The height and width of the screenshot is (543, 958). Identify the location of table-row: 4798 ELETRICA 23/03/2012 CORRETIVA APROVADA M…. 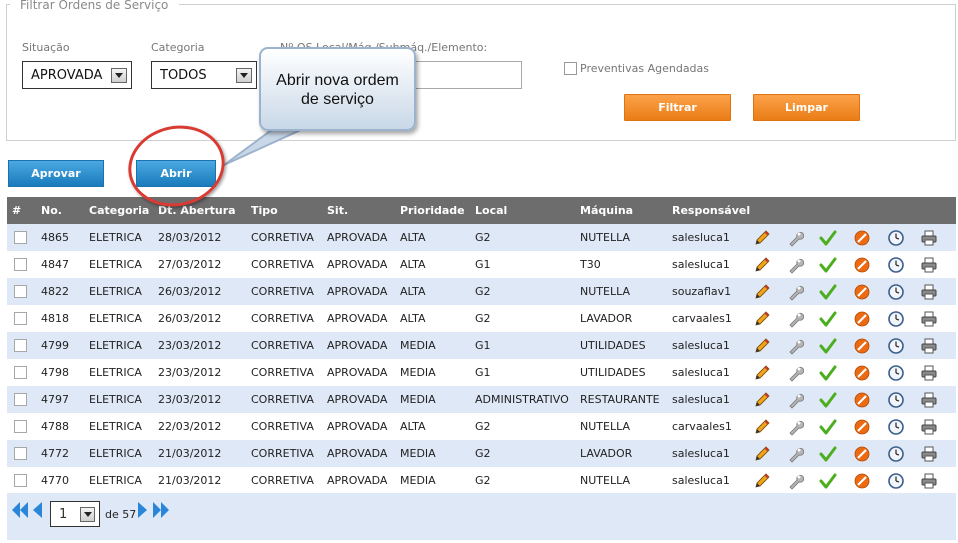
(481, 372).